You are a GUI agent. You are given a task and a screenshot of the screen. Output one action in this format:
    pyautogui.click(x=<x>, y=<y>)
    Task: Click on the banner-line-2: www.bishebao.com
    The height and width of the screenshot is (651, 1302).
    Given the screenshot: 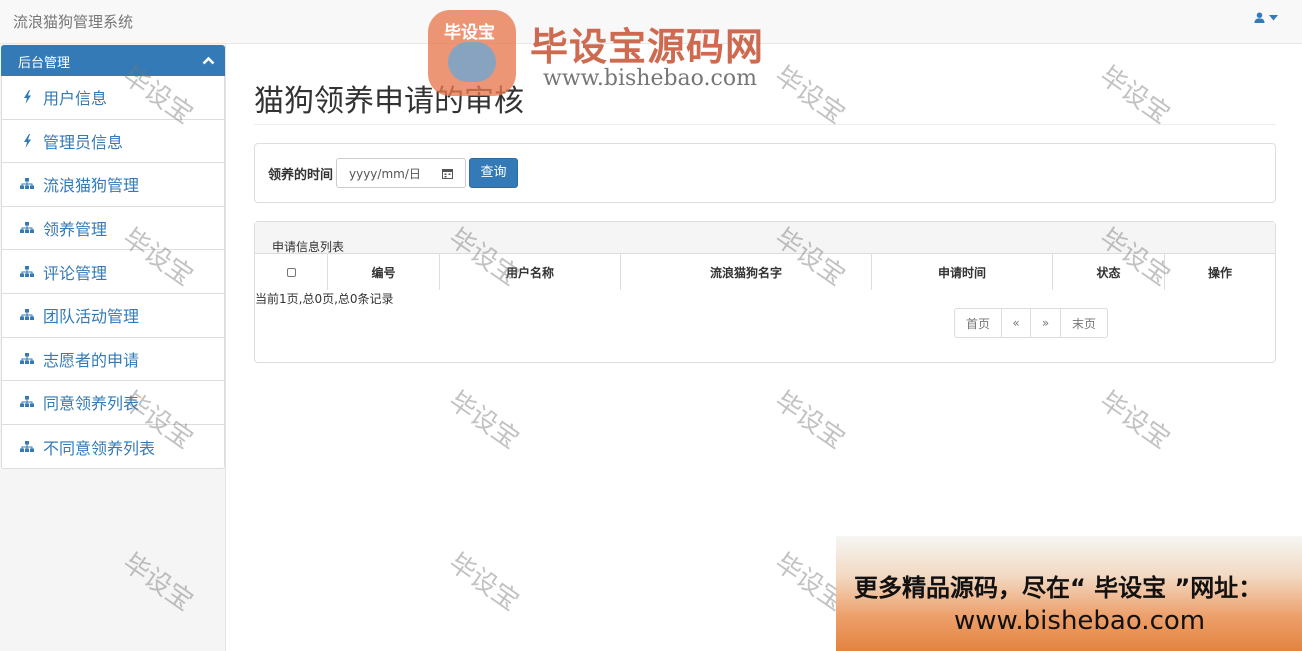 What is the action you would take?
    pyautogui.click(x=1080, y=621)
    